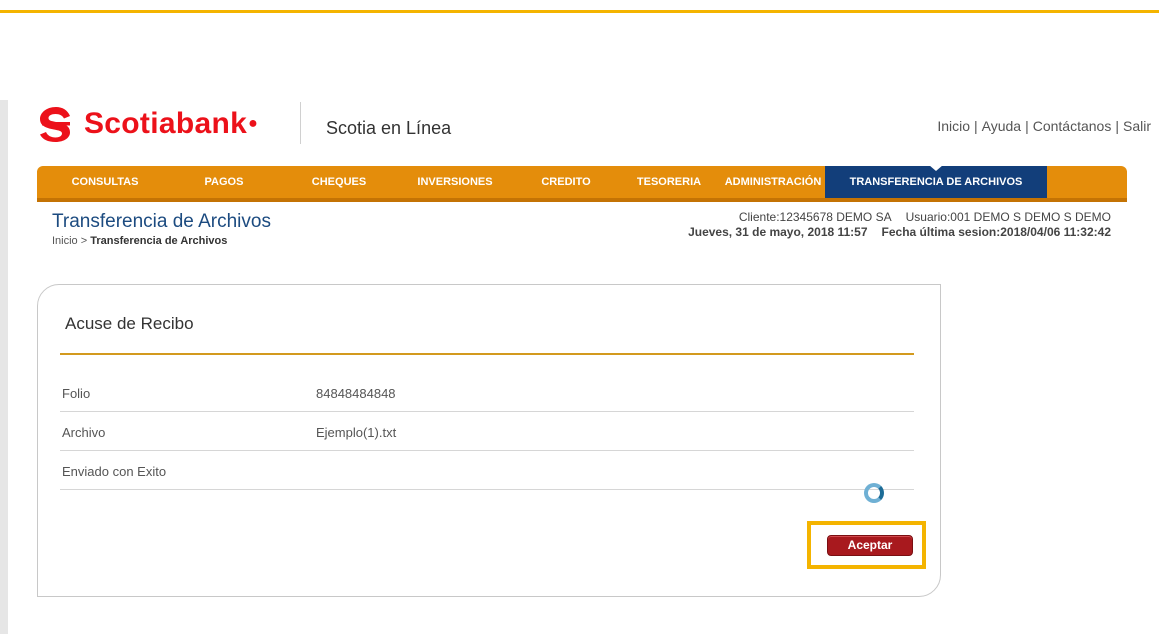 This screenshot has width=1159, height=634. Describe the element at coordinates (936, 168) in the screenshot. I see `active-tab-caret` at that location.